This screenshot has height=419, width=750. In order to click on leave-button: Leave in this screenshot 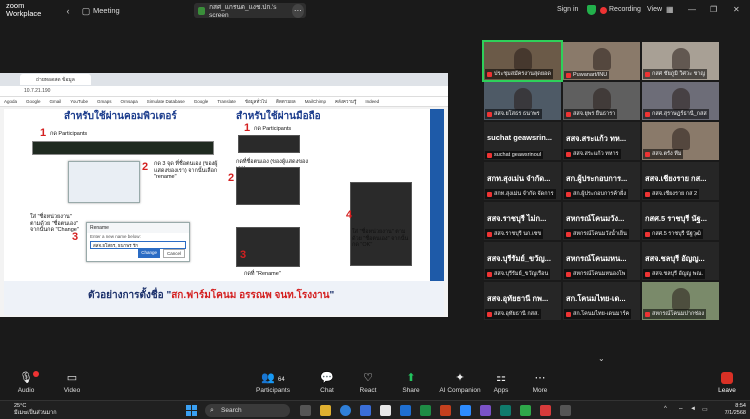, I will do `click(727, 383)`.